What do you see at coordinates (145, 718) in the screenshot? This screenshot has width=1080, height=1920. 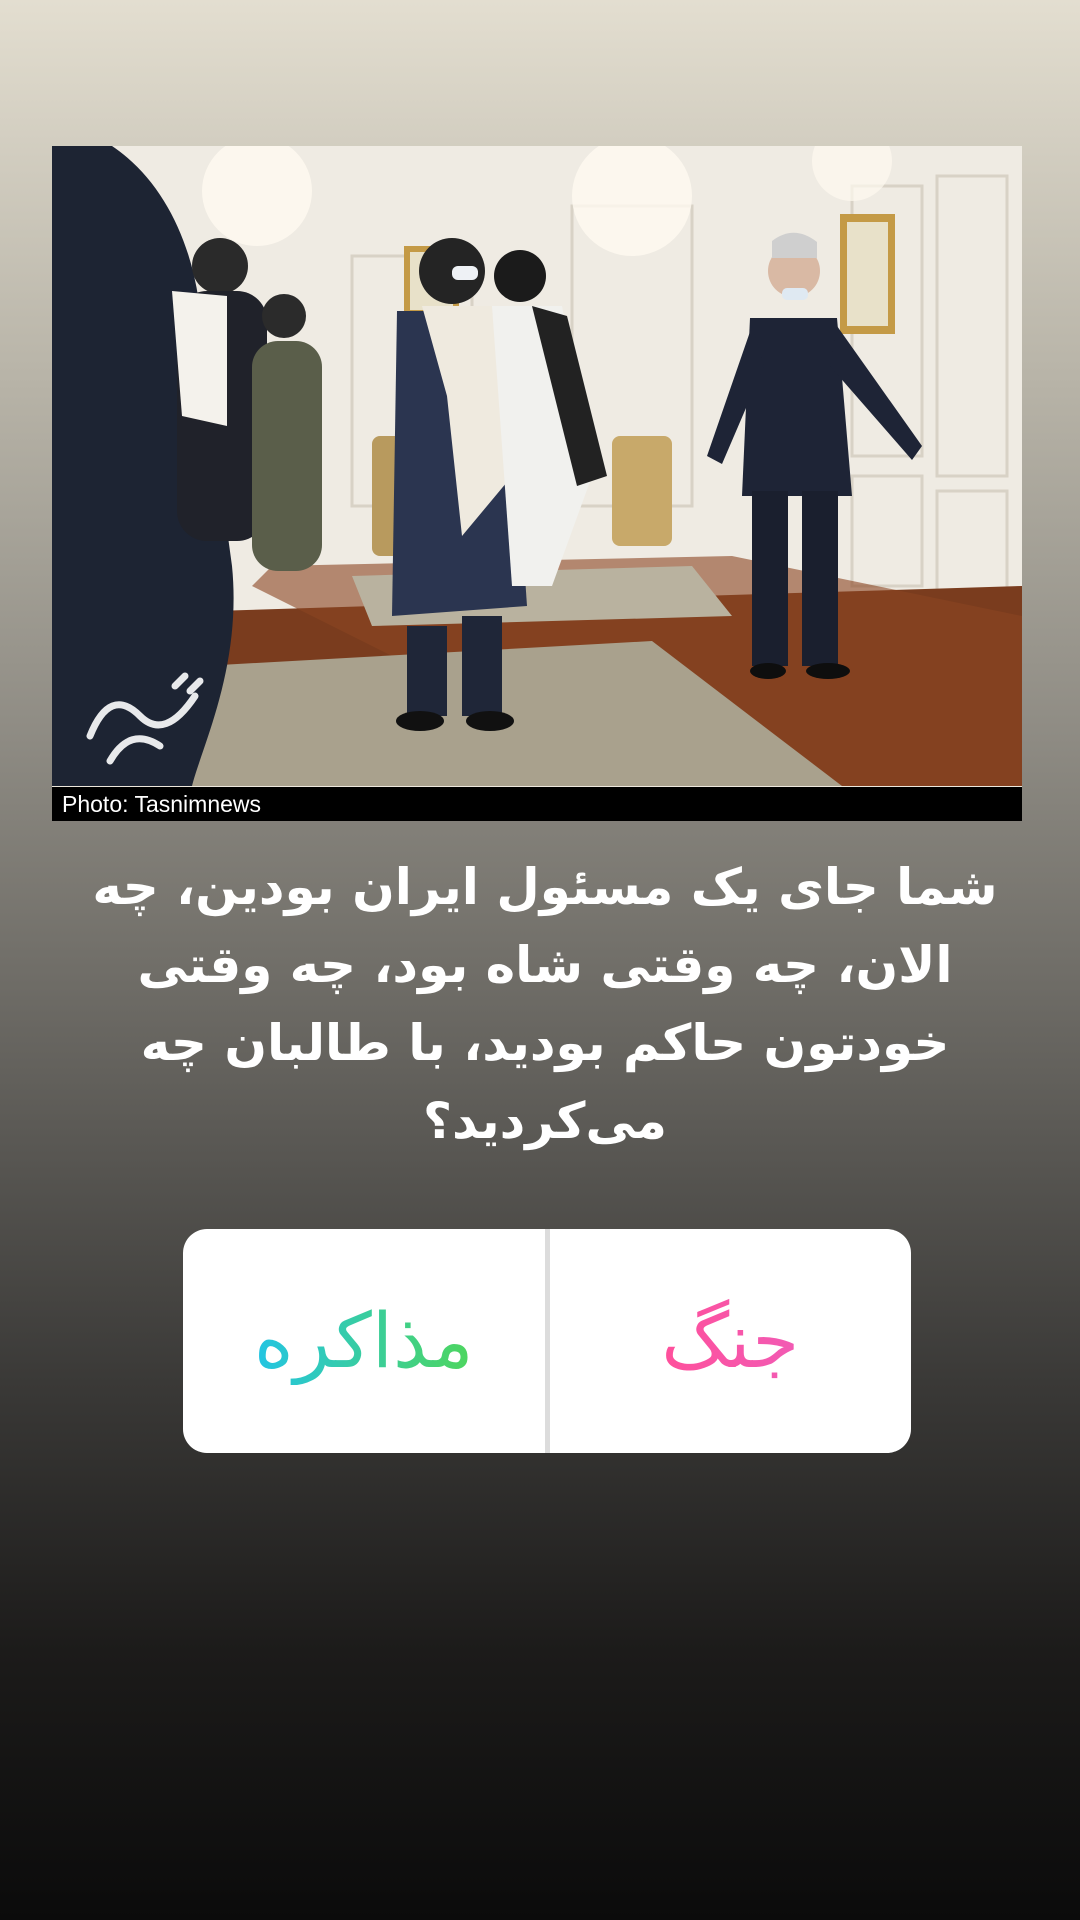 I see `tasnim-logo-icon` at bounding box center [145, 718].